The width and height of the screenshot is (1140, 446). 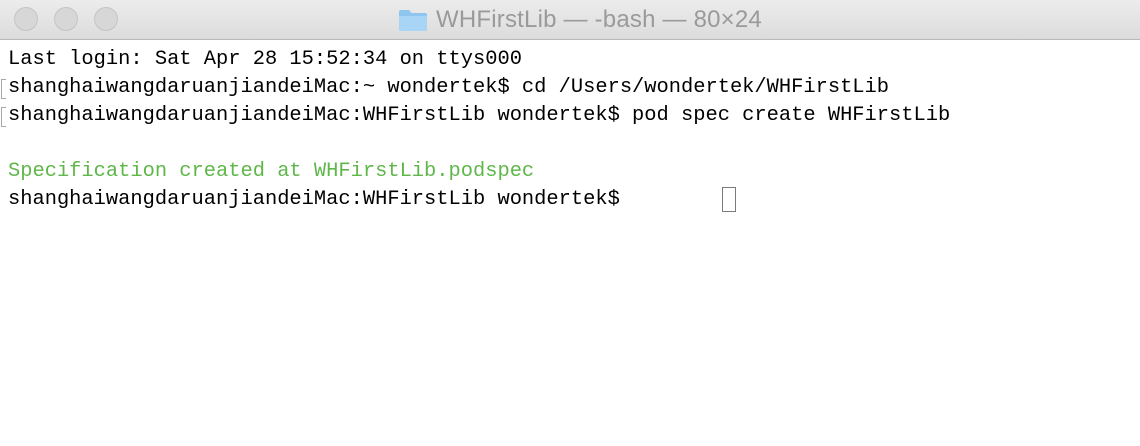 I want to click on folder-icon, so click(x=413, y=20).